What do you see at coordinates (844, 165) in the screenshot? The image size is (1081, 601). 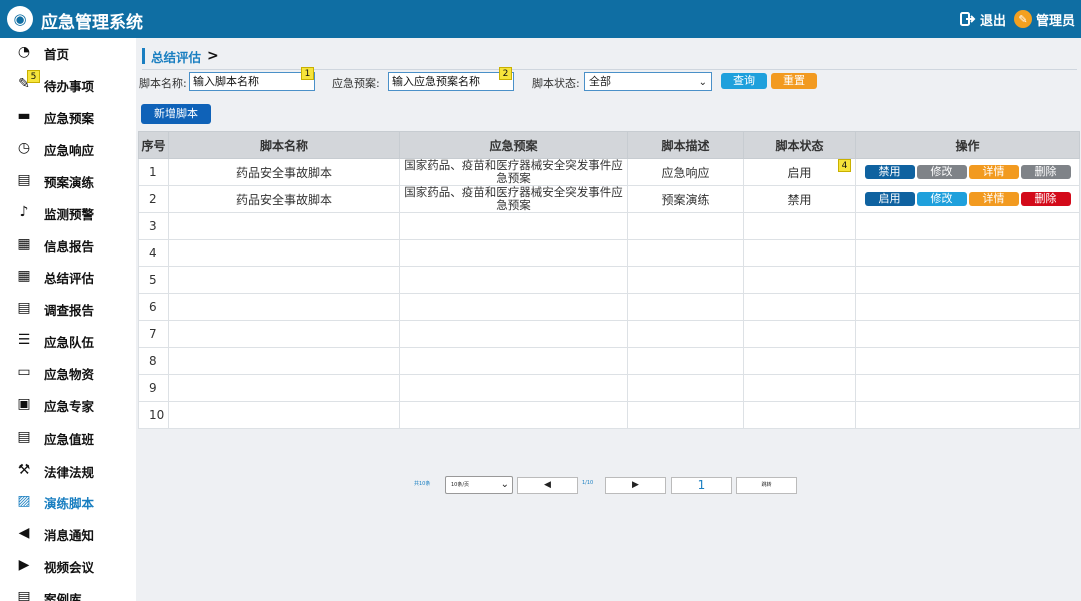 I see `annotation-tag-4: 4` at bounding box center [844, 165].